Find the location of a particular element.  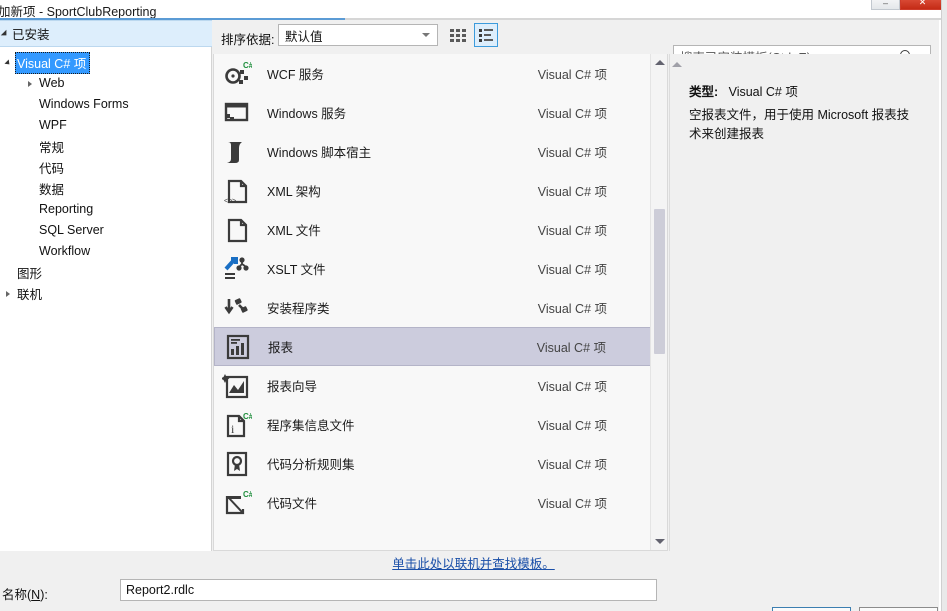

online-templates-link: 单击此处以联机并查找模板。 is located at coordinates (473, 564).